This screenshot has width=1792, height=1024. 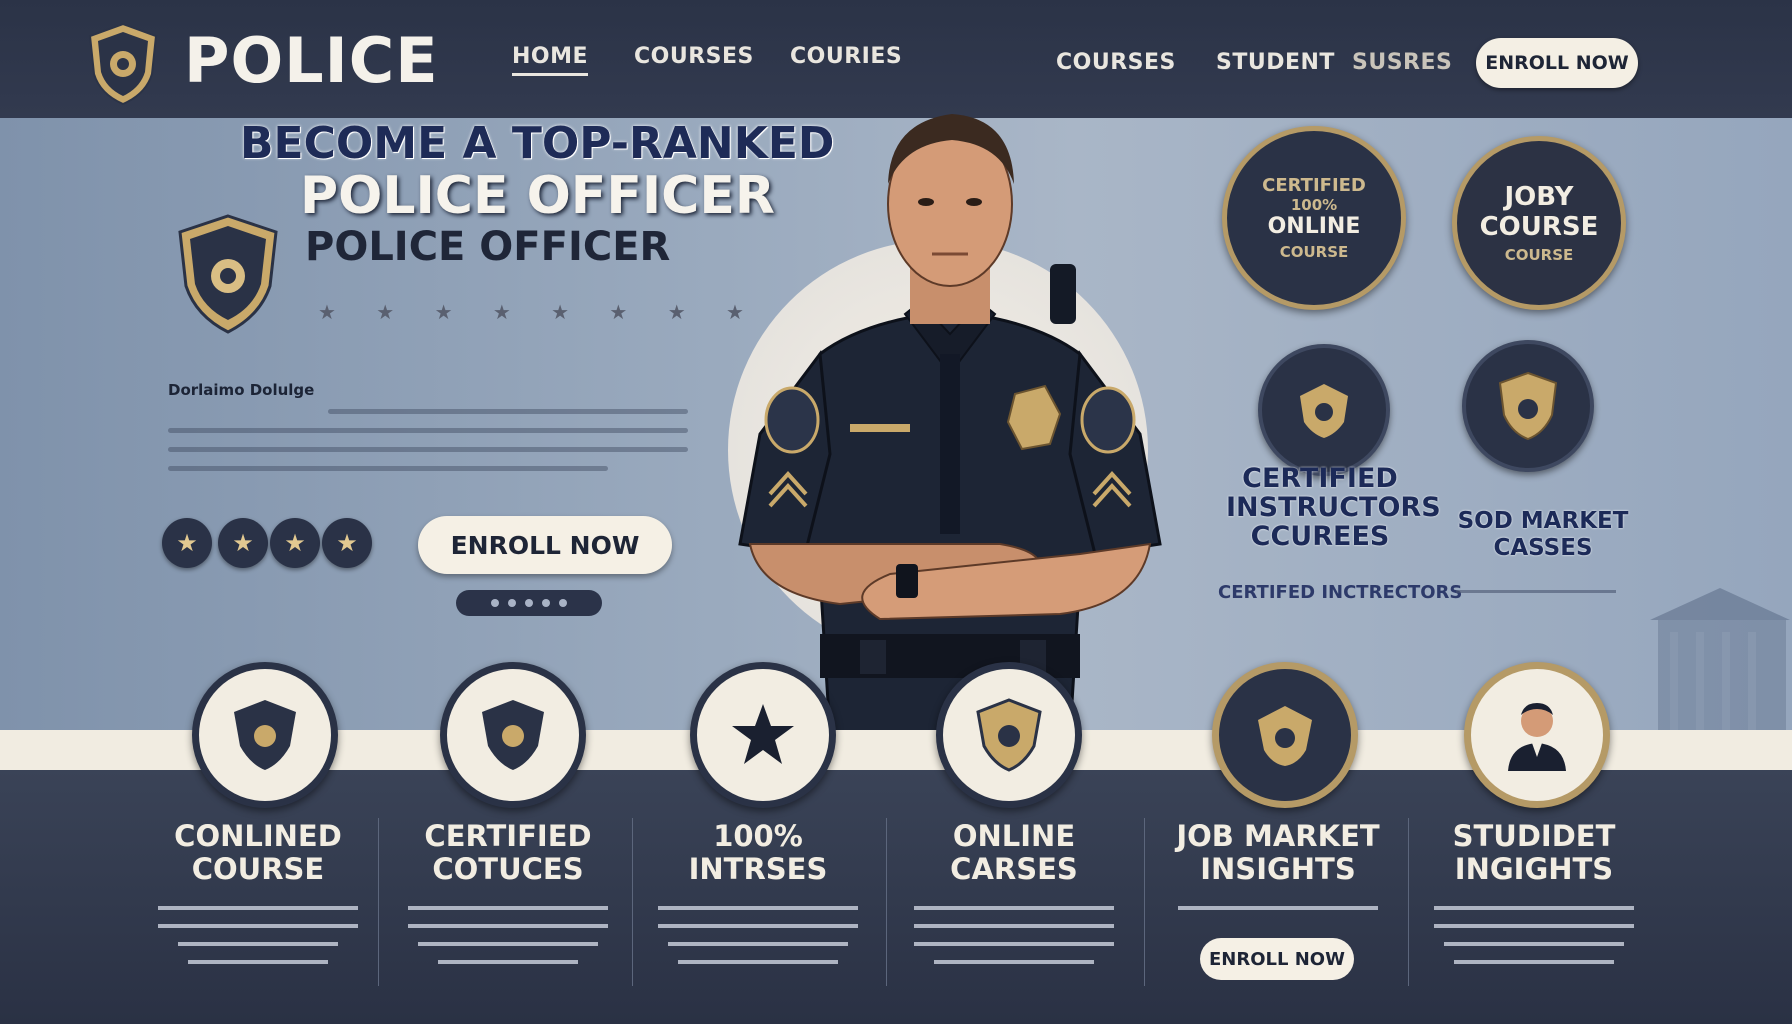 What do you see at coordinates (295, 543) in the screenshot?
I see `rating-star-3: ★` at bounding box center [295, 543].